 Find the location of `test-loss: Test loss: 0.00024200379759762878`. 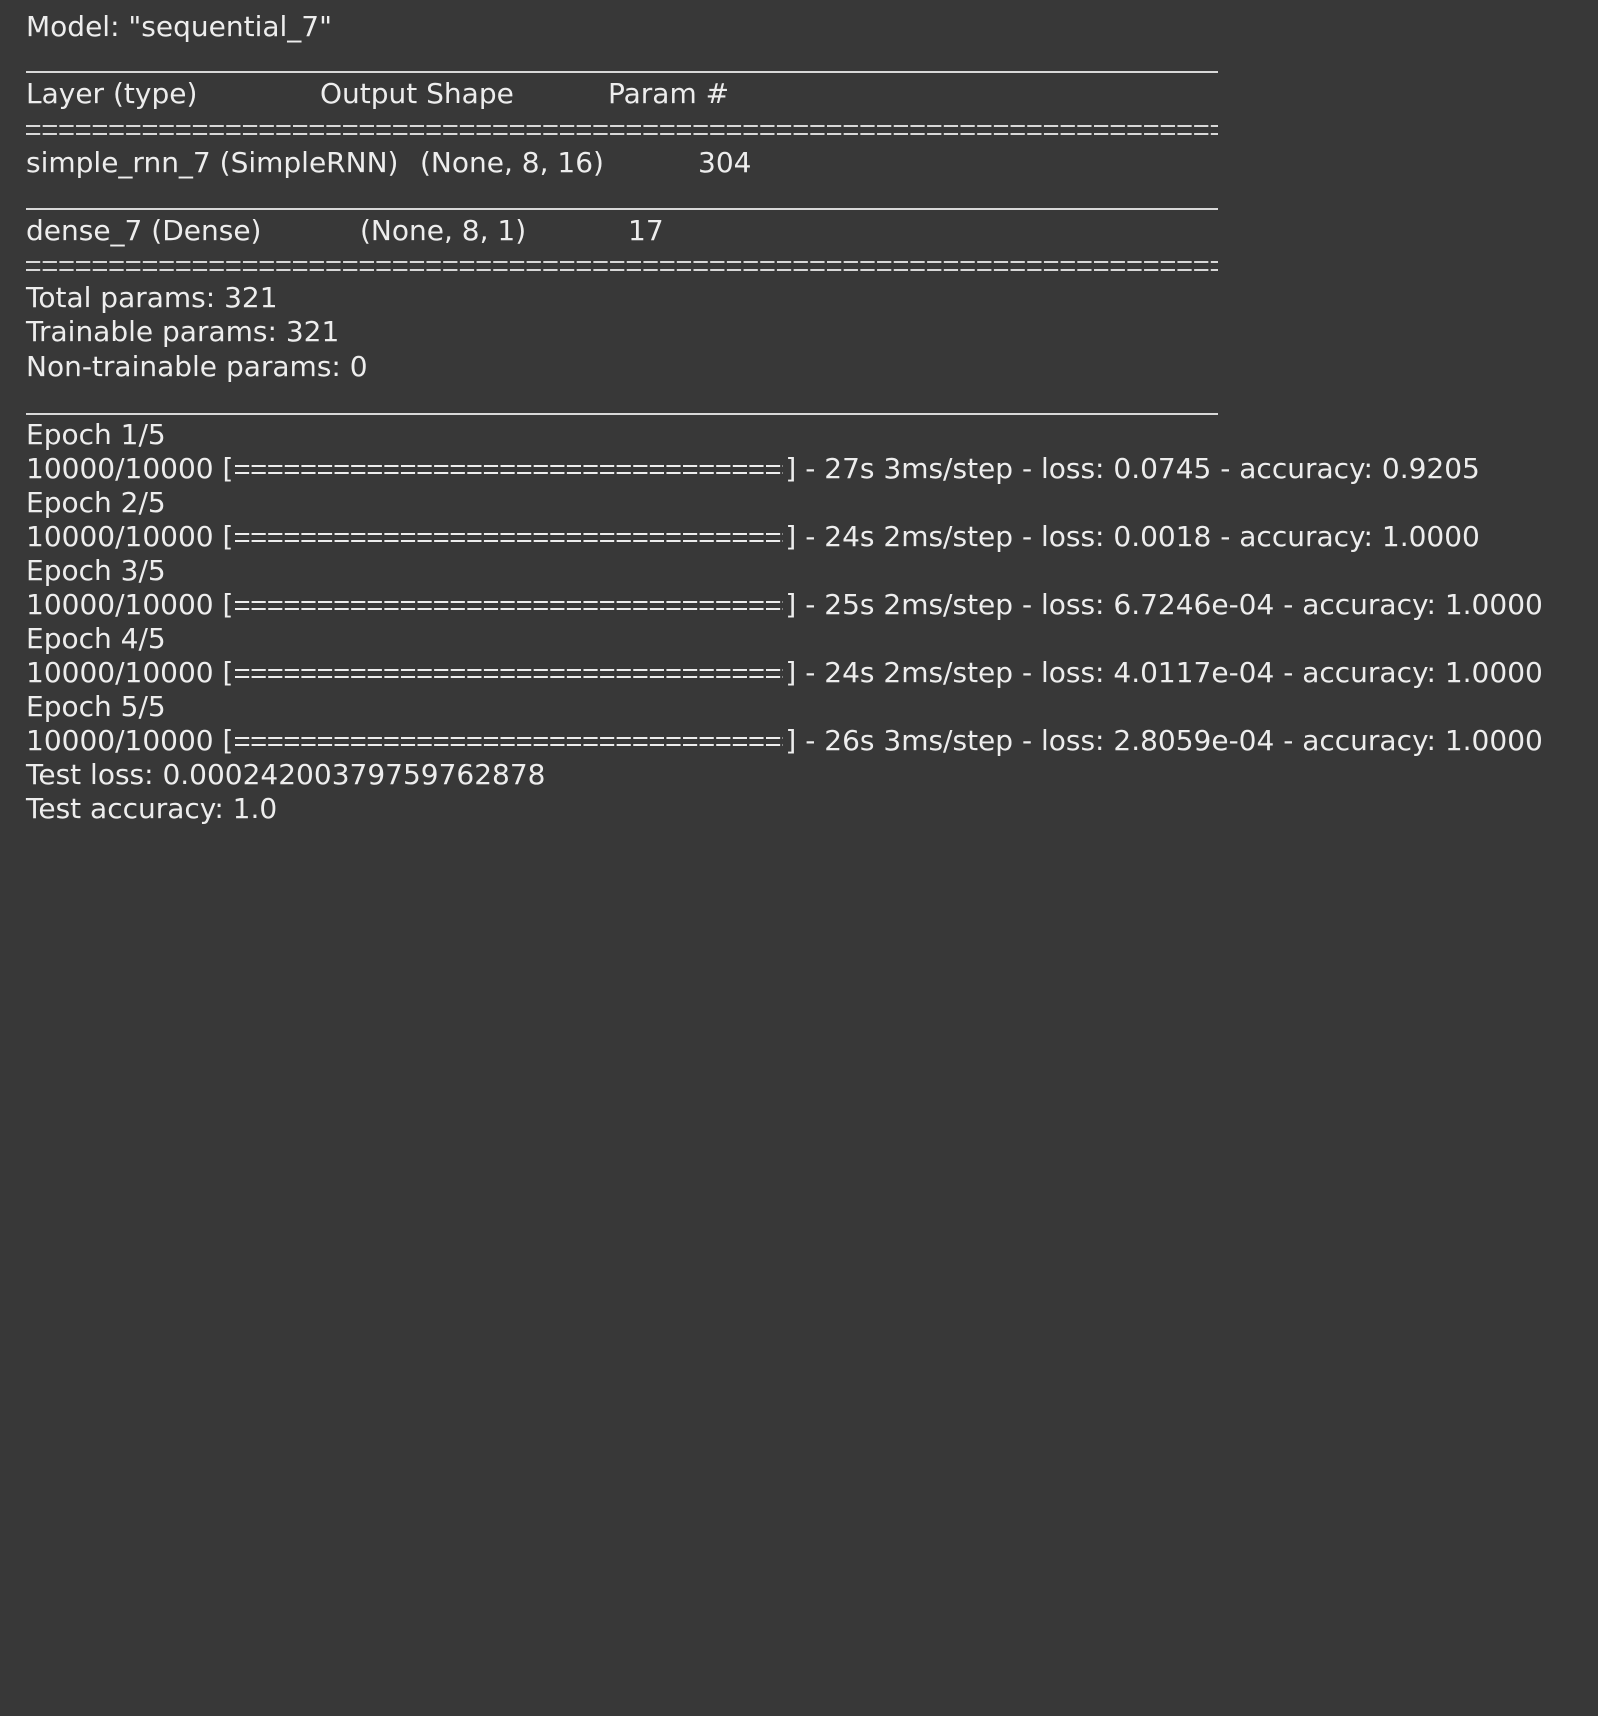

test-loss: Test loss: 0.00024200379759762878 is located at coordinates (286, 774).